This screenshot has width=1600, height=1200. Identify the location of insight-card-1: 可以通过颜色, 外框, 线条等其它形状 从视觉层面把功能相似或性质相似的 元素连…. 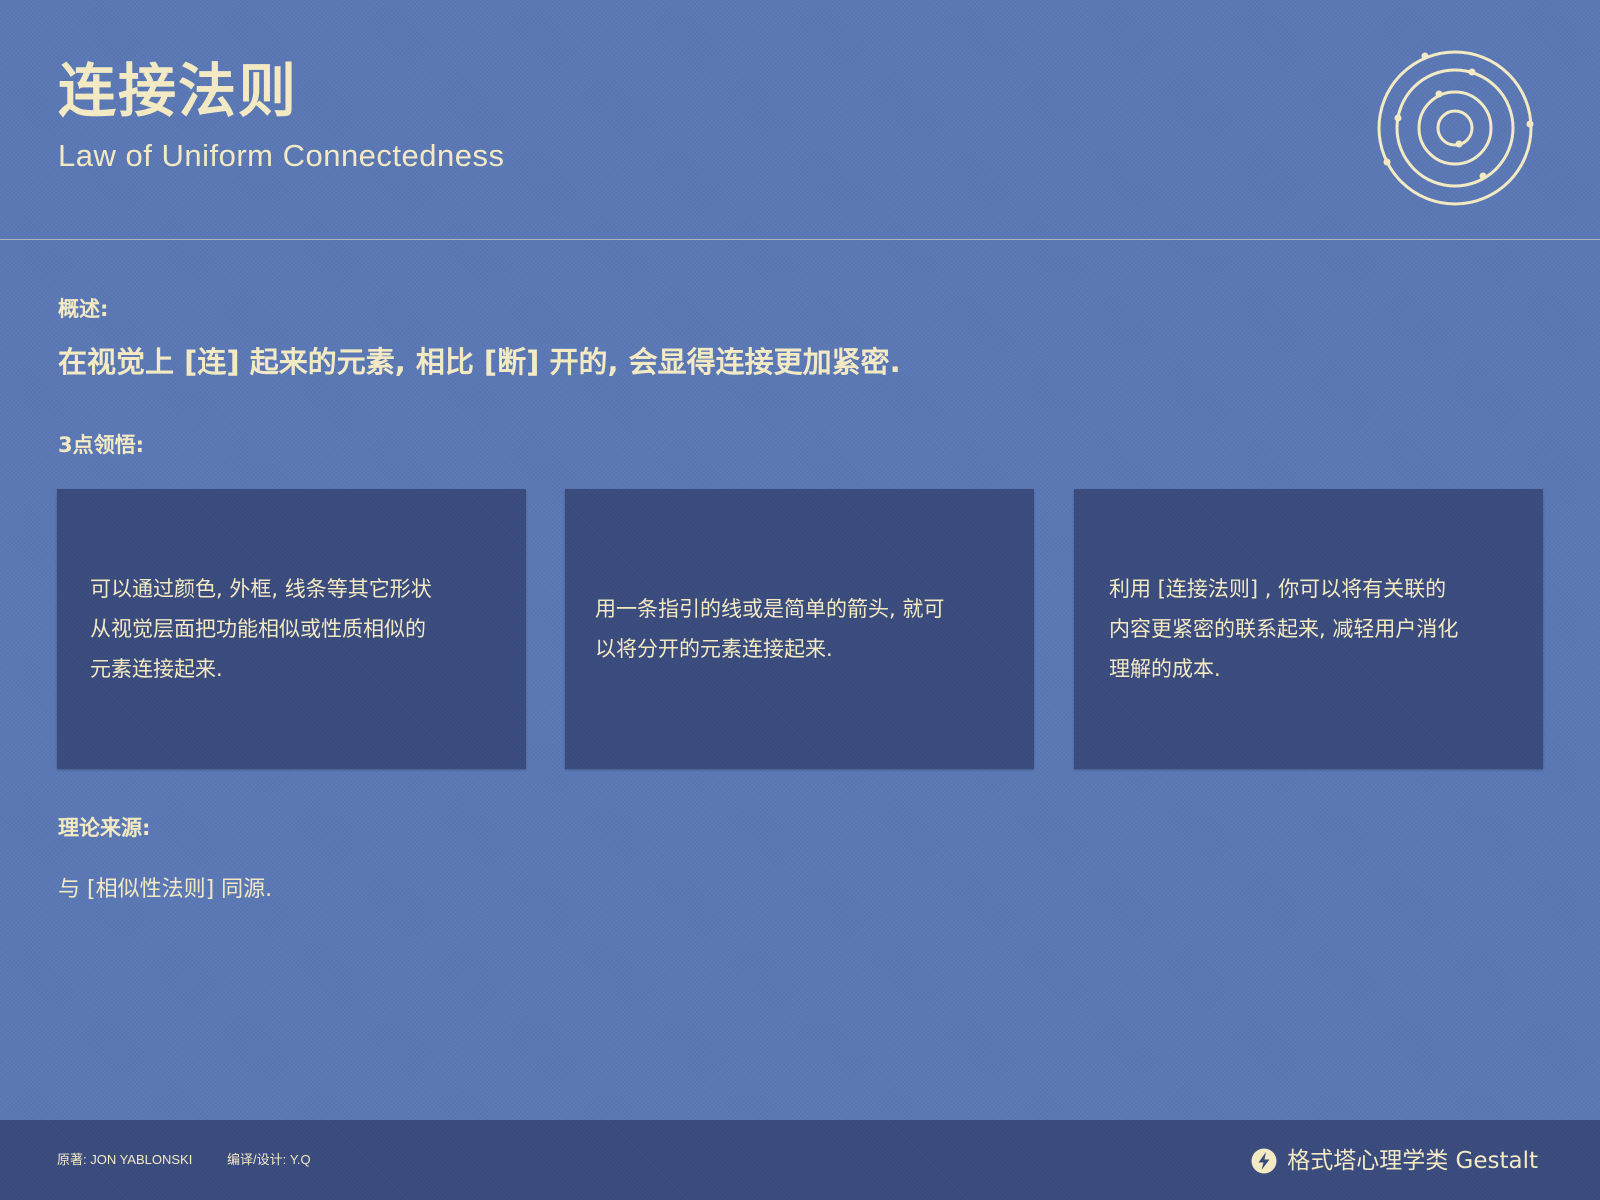
(291, 629).